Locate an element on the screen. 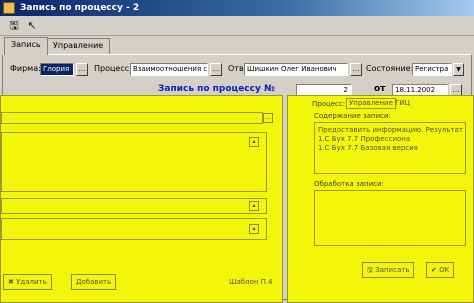 This screenshot has width=474, height=303. left-scroll-button-2: ▴ is located at coordinates (254, 206).